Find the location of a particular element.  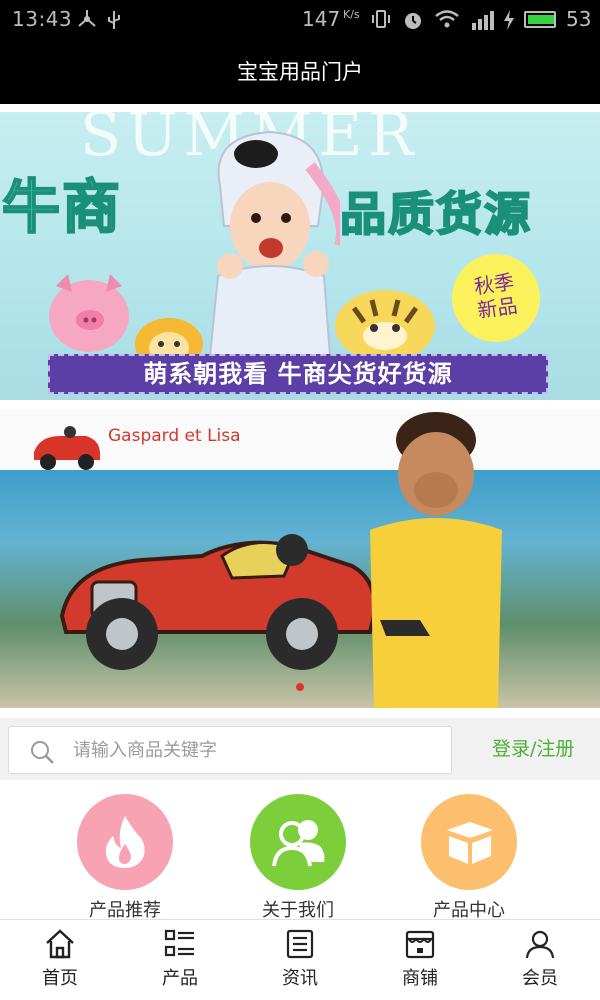

boy-illustration is located at coordinates (436, 560).